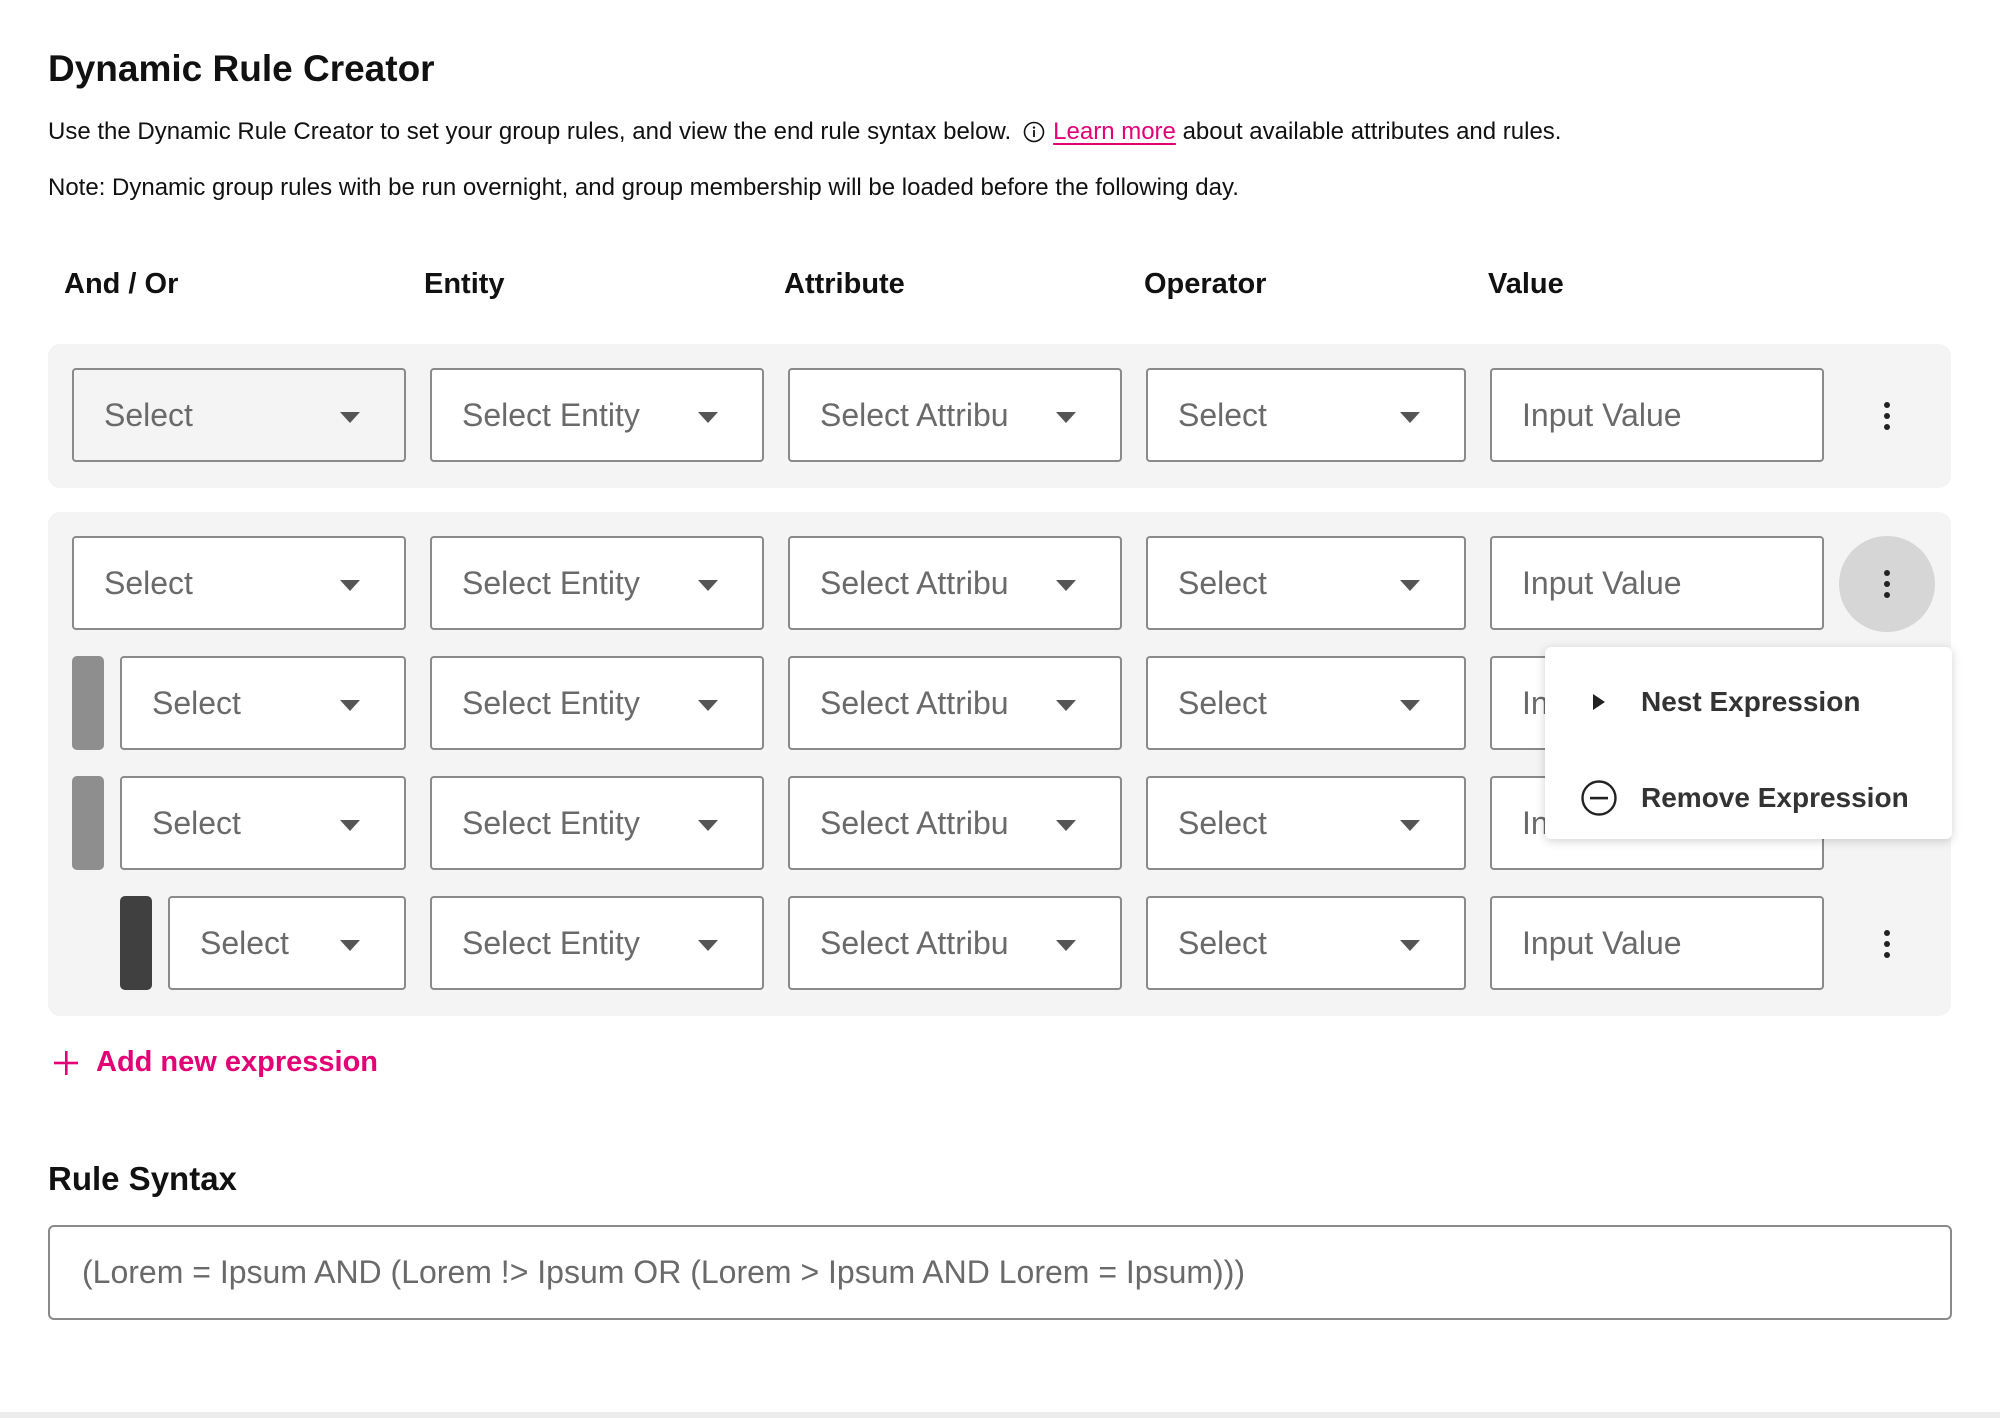  What do you see at coordinates (241, 68) in the screenshot?
I see `page-title: Dynamic Rule Creator` at bounding box center [241, 68].